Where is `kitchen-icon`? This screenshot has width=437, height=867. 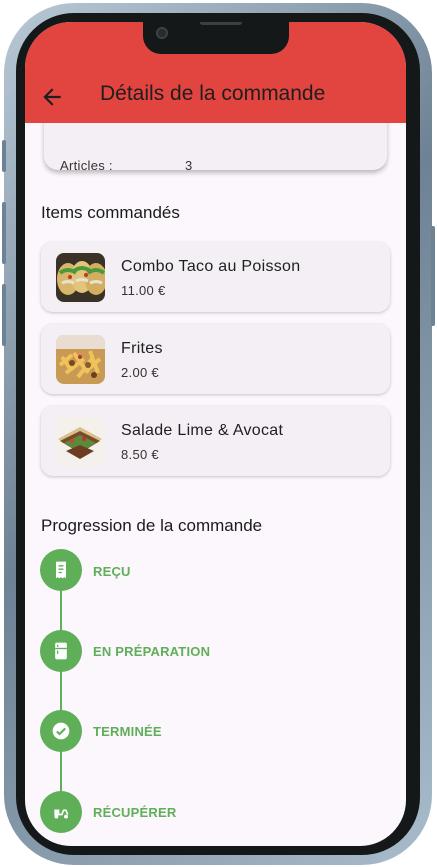 kitchen-icon is located at coordinates (61, 651).